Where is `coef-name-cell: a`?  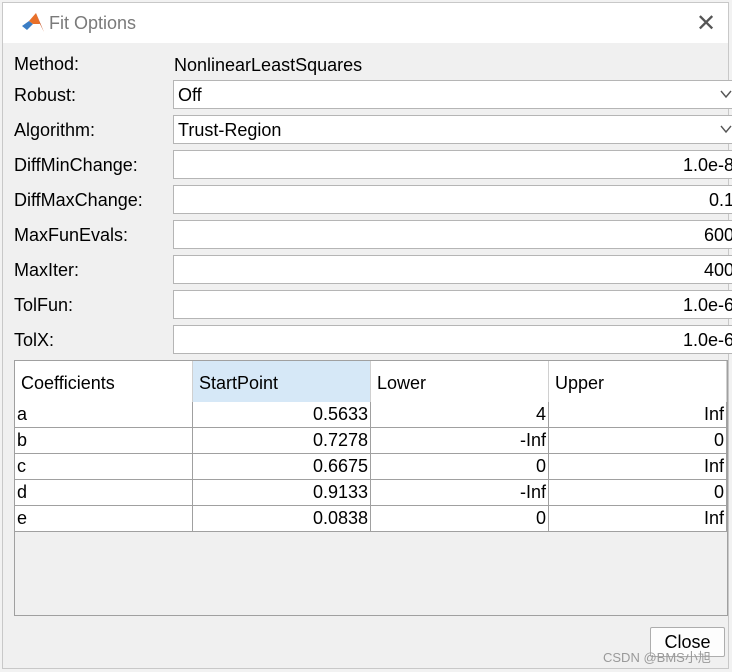 coef-name-cell: a is located at coordinates (104, 414).